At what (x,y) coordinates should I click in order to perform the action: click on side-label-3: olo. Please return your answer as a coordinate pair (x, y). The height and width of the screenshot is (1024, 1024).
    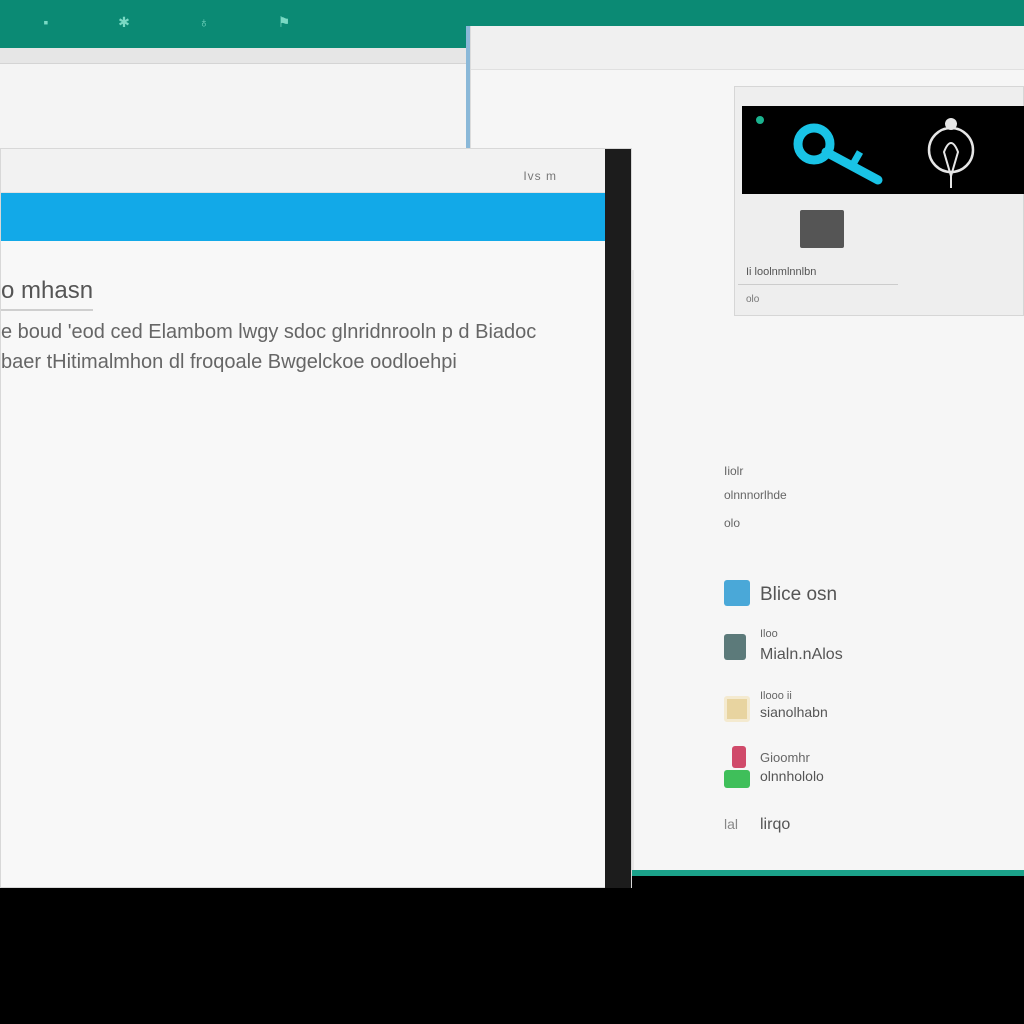
    Looking at the image, I should click on (732, 523).